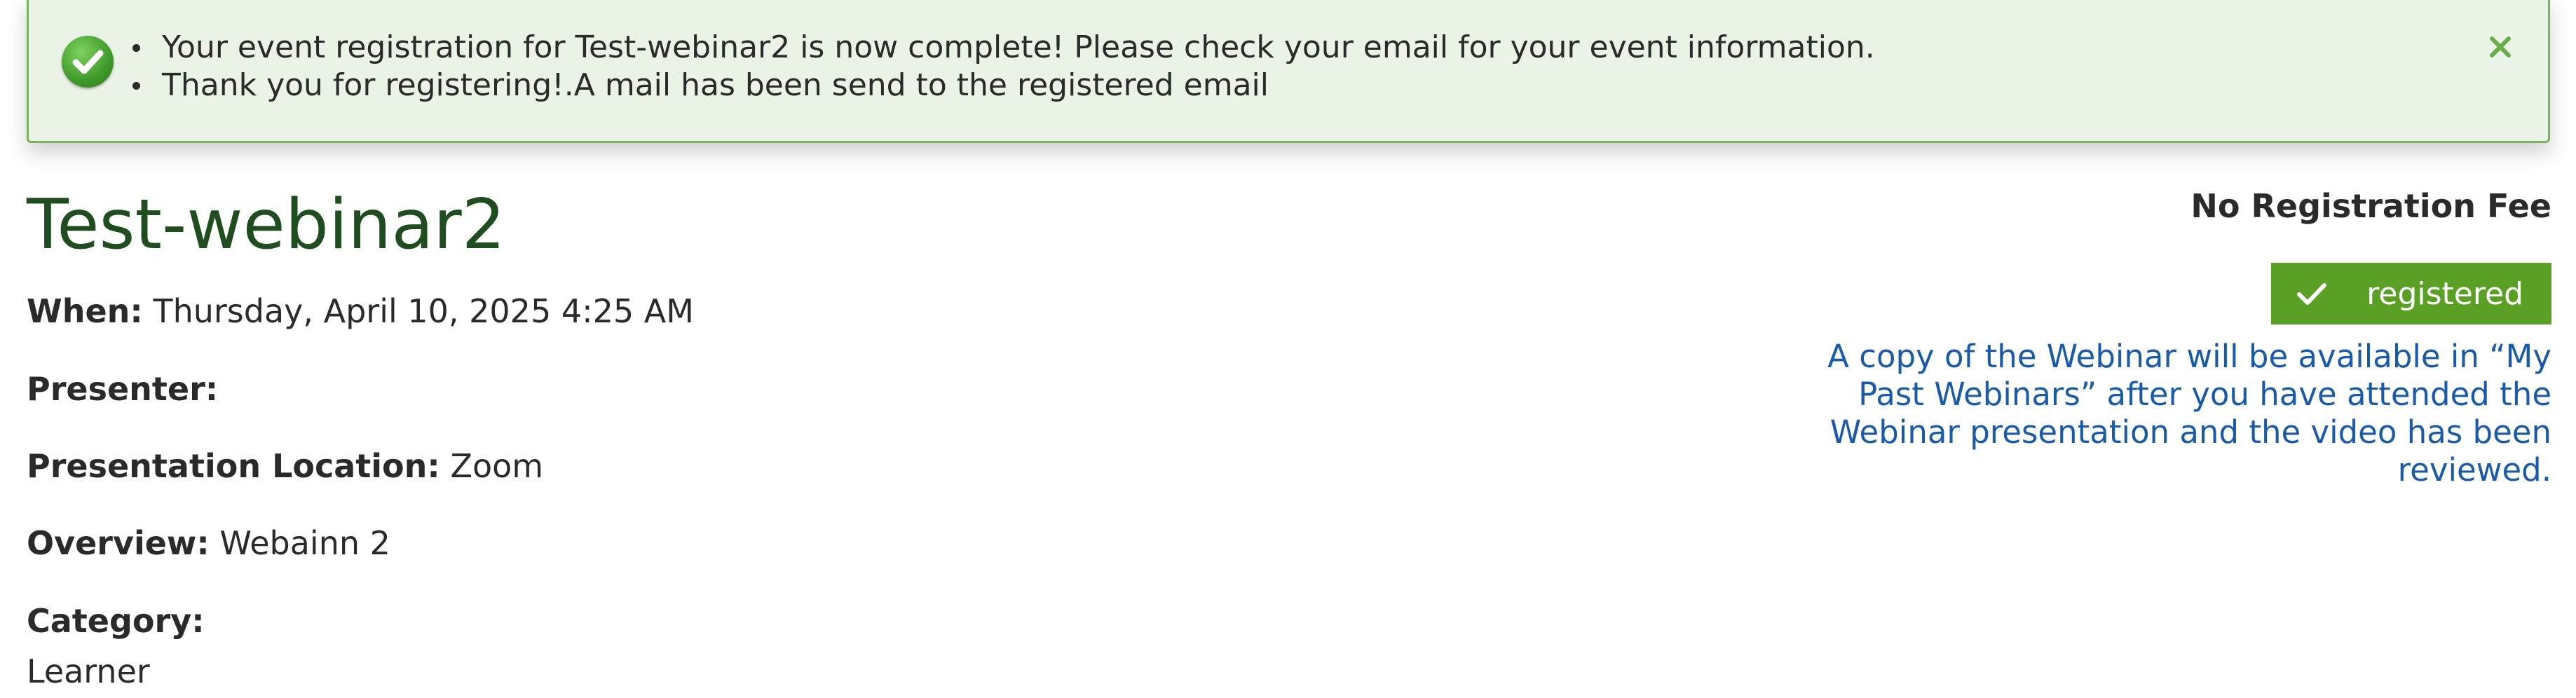  Describe the element at coordinates (2370, 206) in the screenshot. I see `registration-fee: No Registration Fee` at that location.